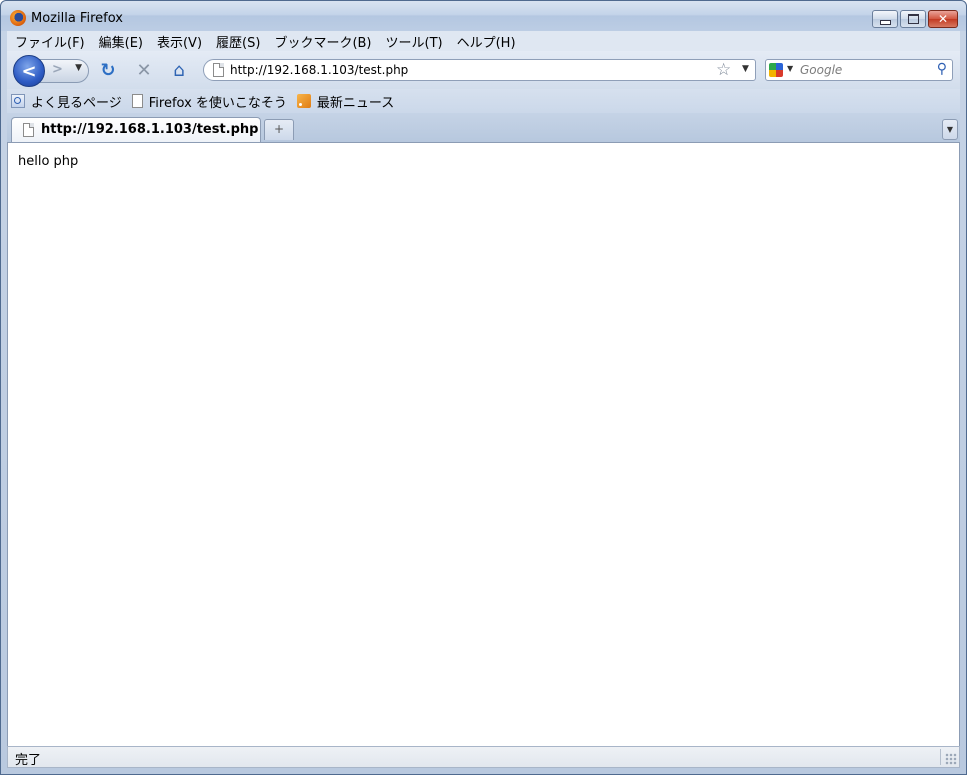 The image size is (967, 775). I want to click on reload-icon: ↻, so click(108, 70).